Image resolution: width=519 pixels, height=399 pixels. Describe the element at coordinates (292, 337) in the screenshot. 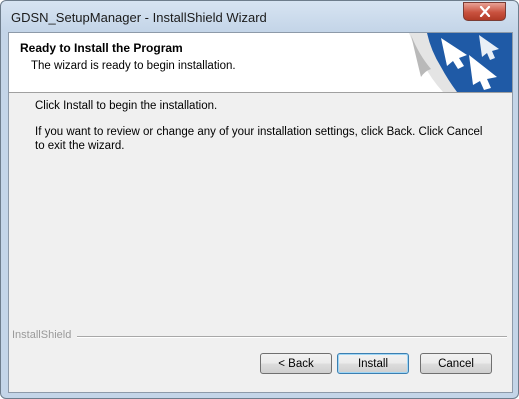

I see `divider` at that location.